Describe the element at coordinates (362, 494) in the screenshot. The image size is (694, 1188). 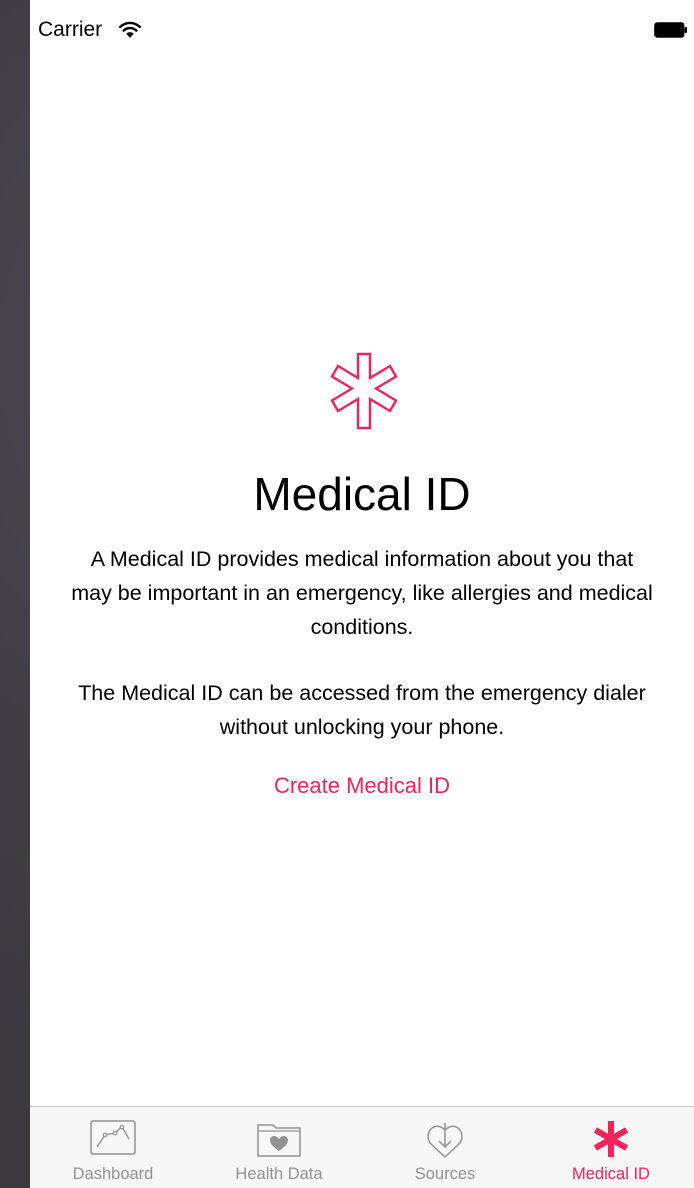
I see `page-title: Medical ID` at that location.